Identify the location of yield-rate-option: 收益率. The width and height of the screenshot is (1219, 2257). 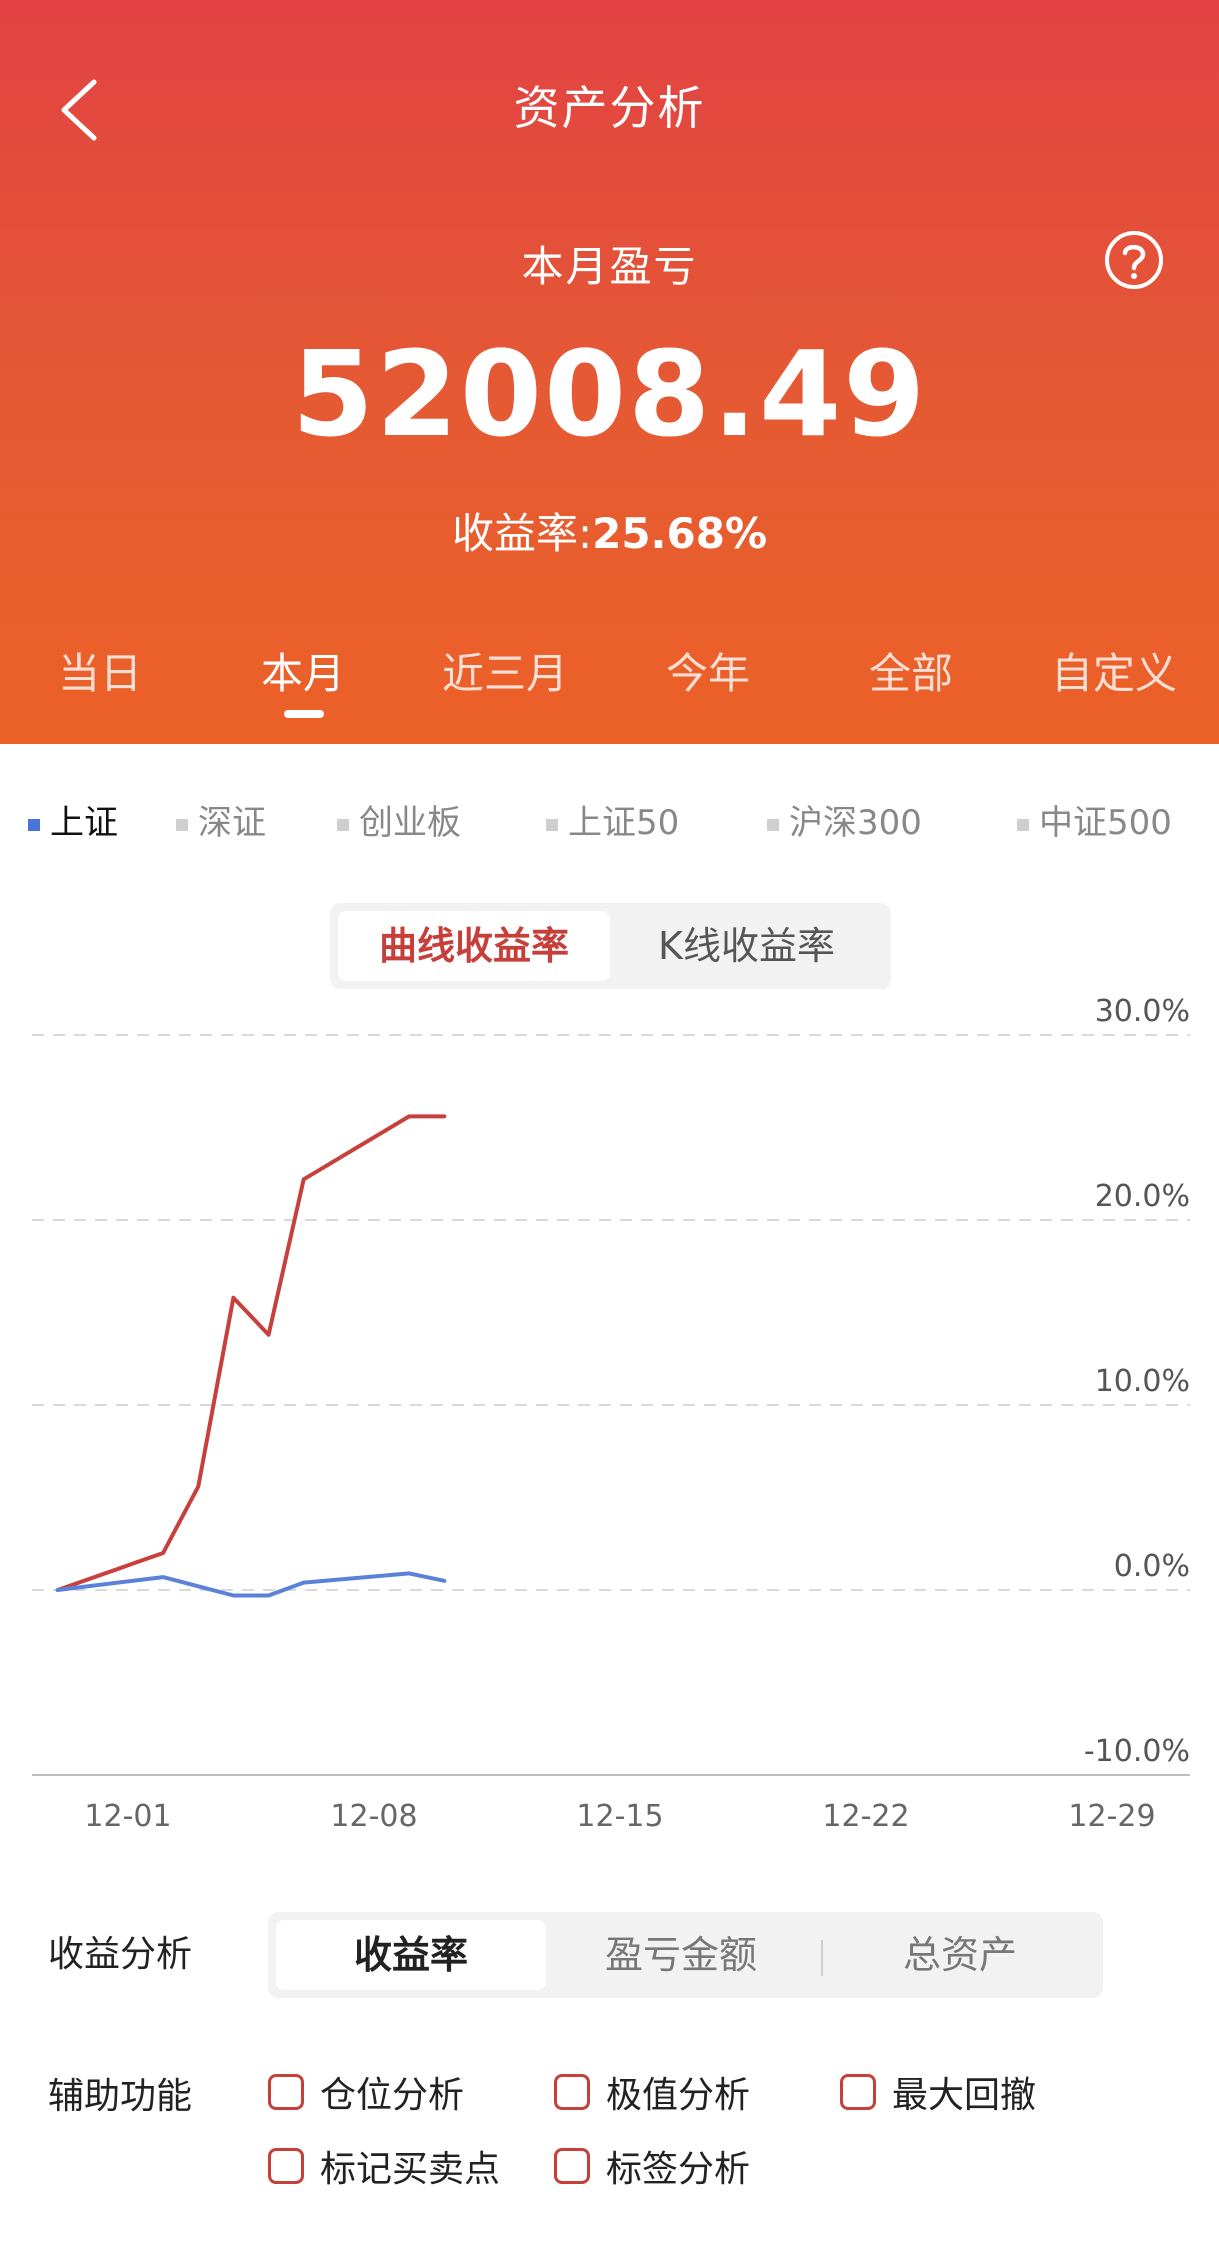
(411, 1955).